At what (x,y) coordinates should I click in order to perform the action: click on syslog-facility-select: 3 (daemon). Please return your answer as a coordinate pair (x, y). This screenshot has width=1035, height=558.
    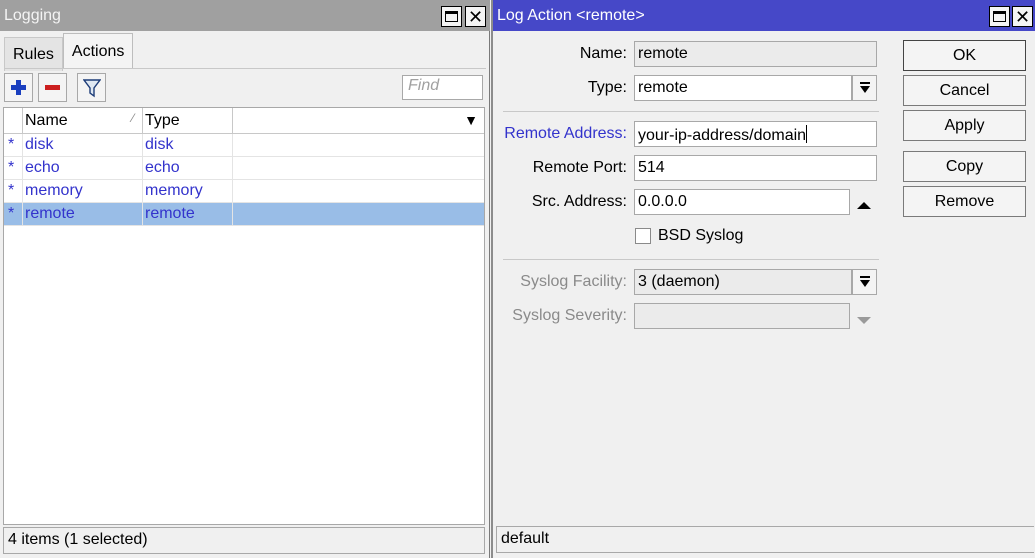
    Looking at the image, I should click on (743, 282).